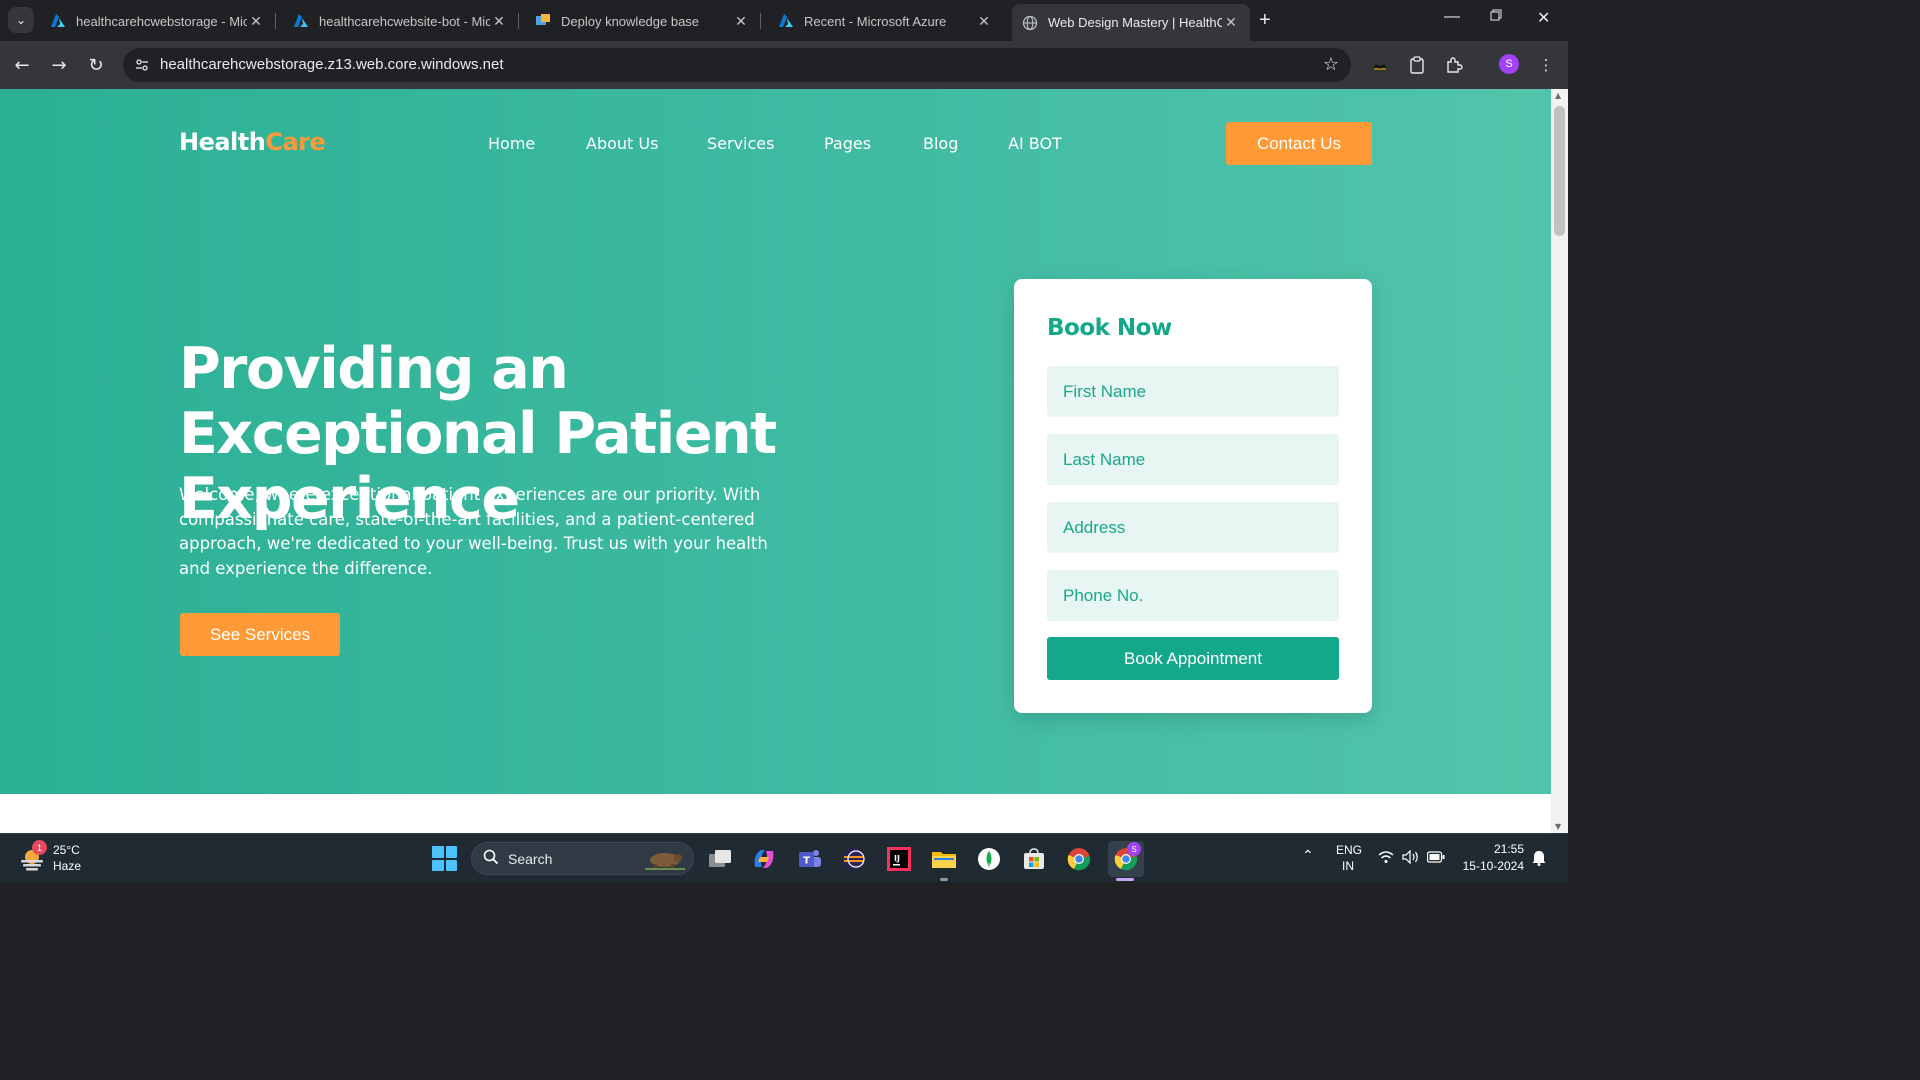 The image size is (1920, 1080). I want to click on nav-about-us: About Us, so click(622, 143).